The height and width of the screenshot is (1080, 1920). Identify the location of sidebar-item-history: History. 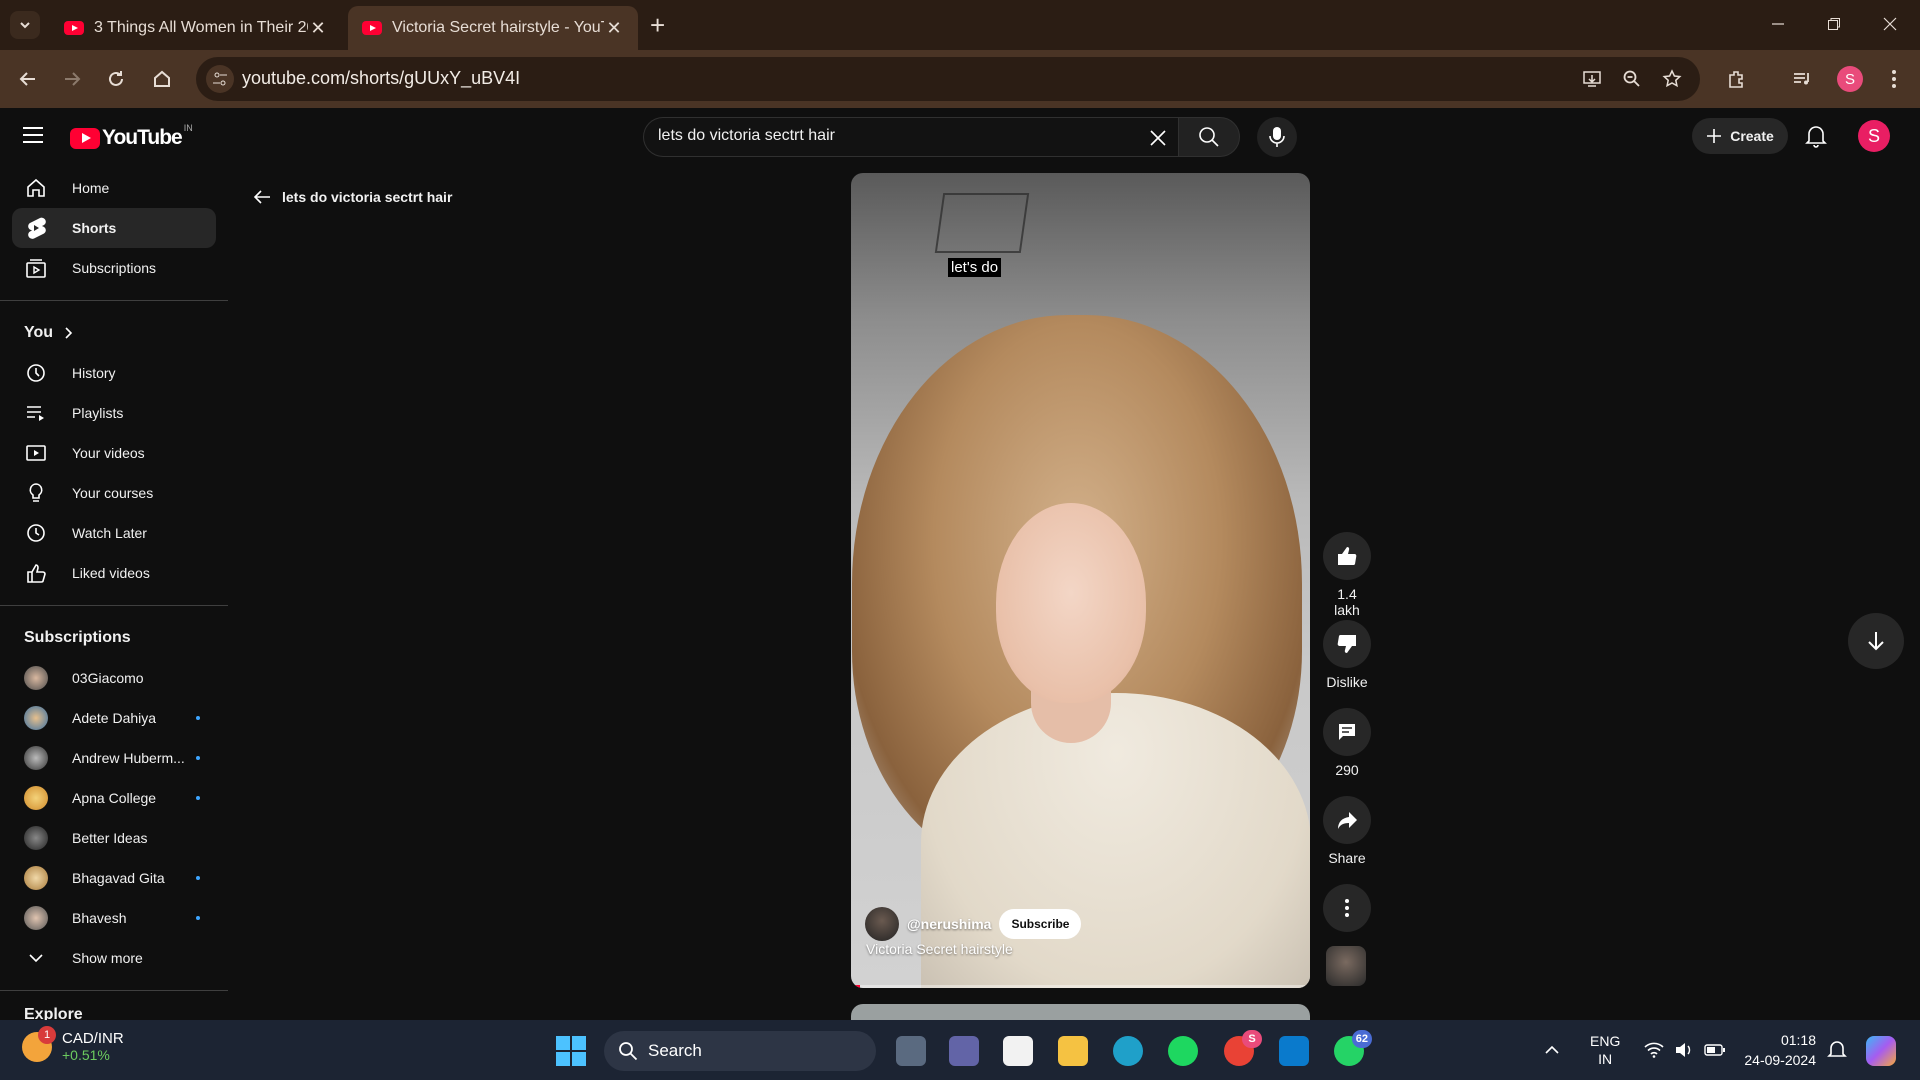
(114, 373).